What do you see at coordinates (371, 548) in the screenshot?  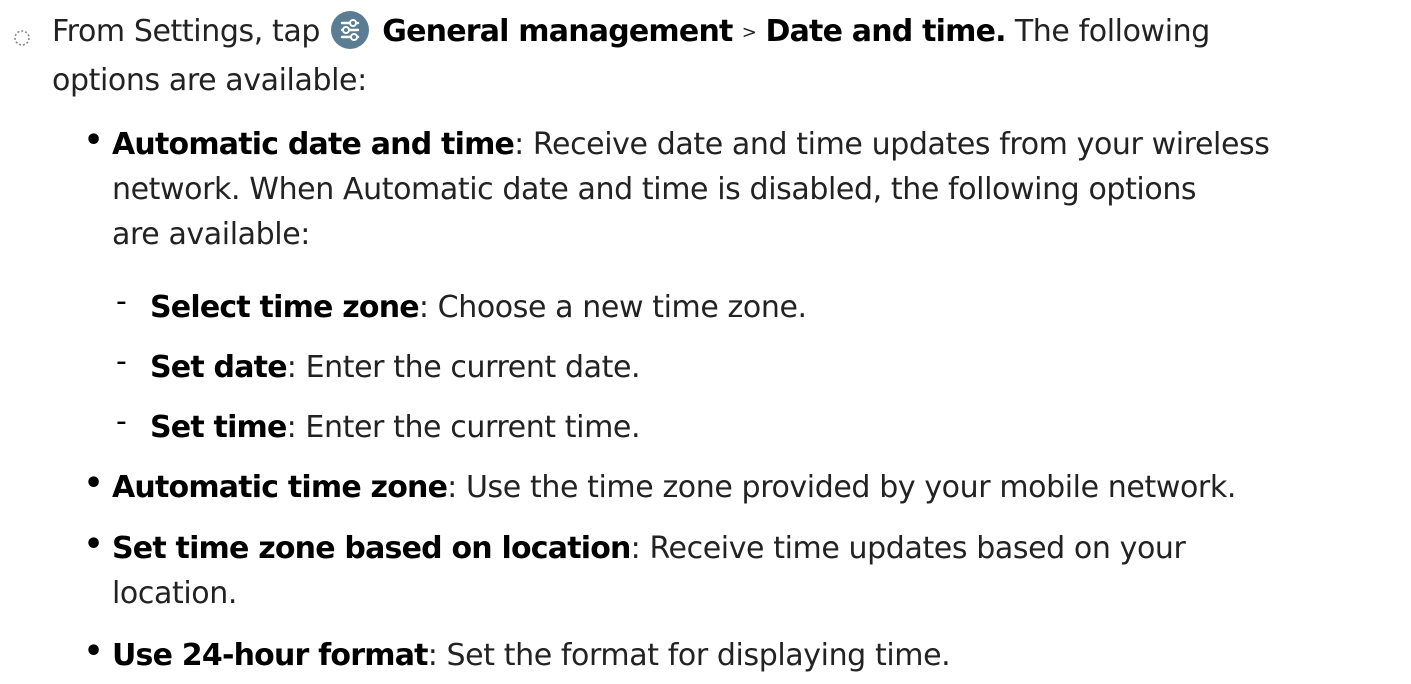 I see `option-term: Set time zone based on location` at bounding box center [371, 548].